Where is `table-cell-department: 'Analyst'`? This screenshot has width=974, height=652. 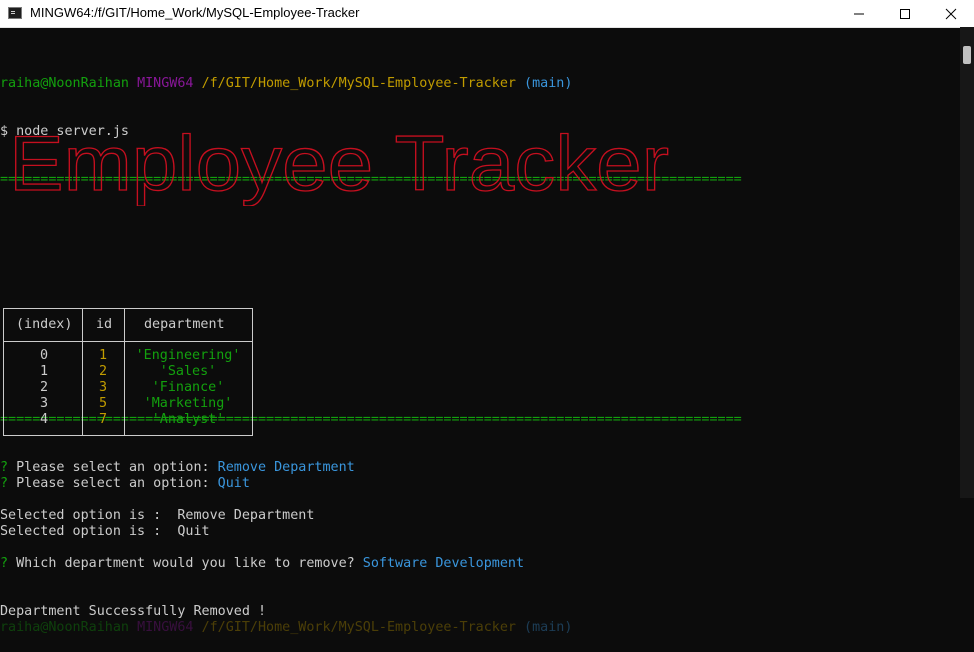
table-cell-department: 'Analyst' is located at coordinates (188, 419).